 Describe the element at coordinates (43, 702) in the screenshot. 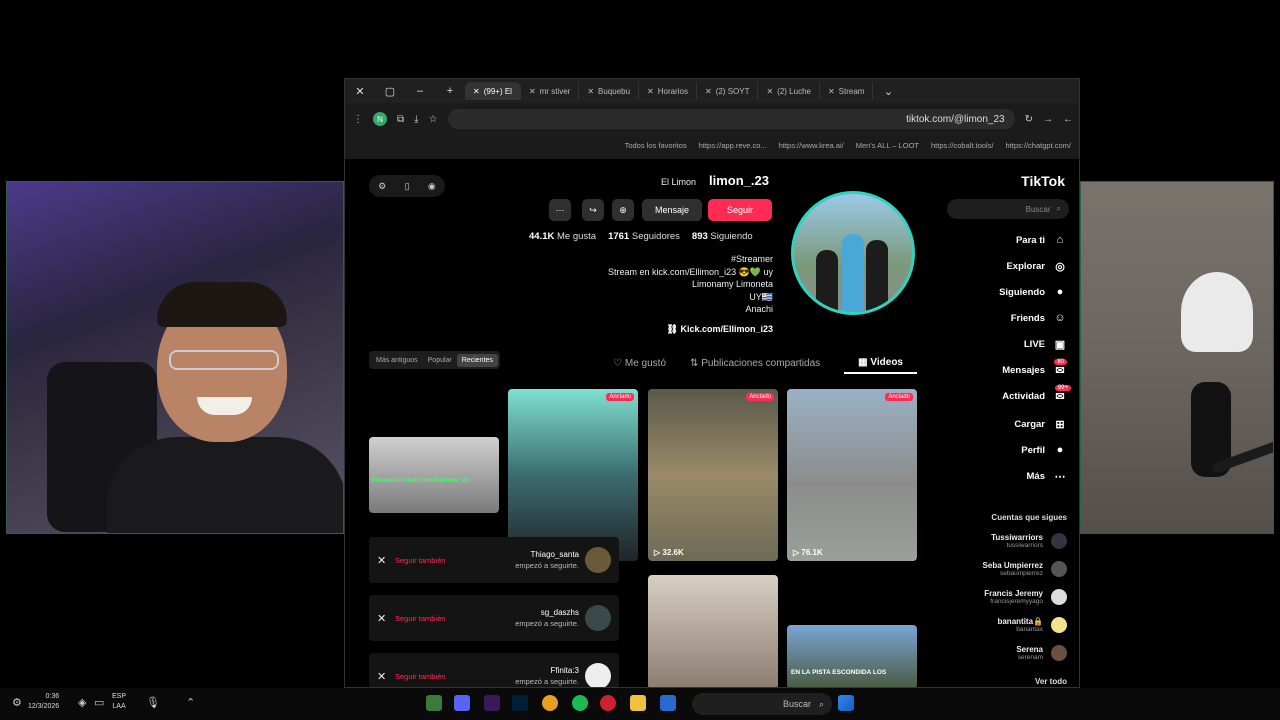

I see `taskbar-clock: 0:36 12/3/2026` at that location.